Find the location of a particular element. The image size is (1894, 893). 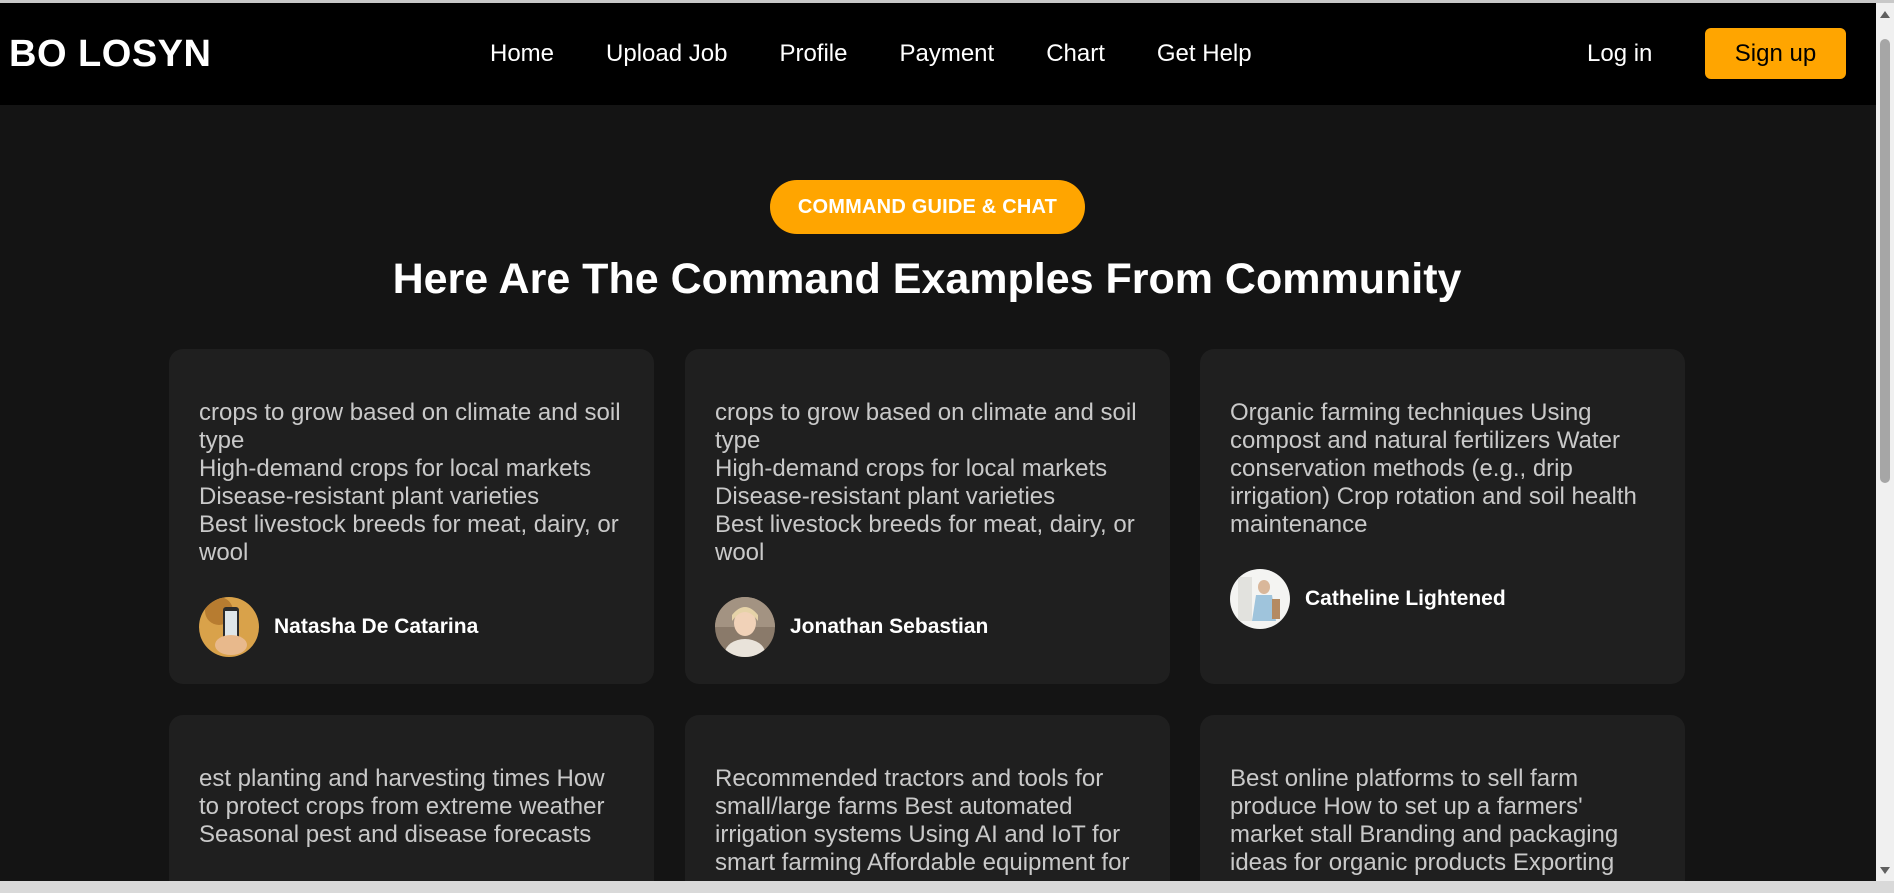

vertical-scrollbar is located at coordinates (1885, 442).